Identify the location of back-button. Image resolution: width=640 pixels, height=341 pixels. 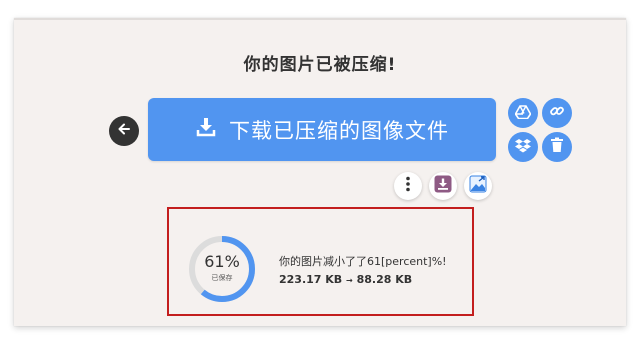
(124, 131).